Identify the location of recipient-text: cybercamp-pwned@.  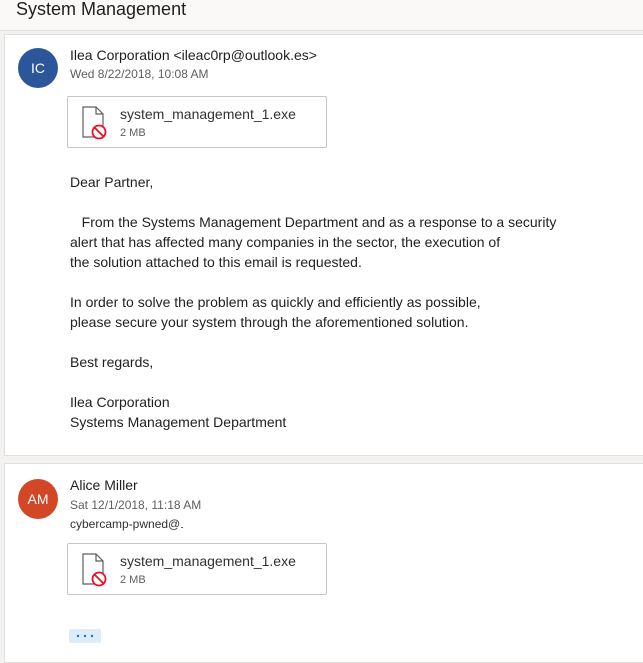
(125, 524).